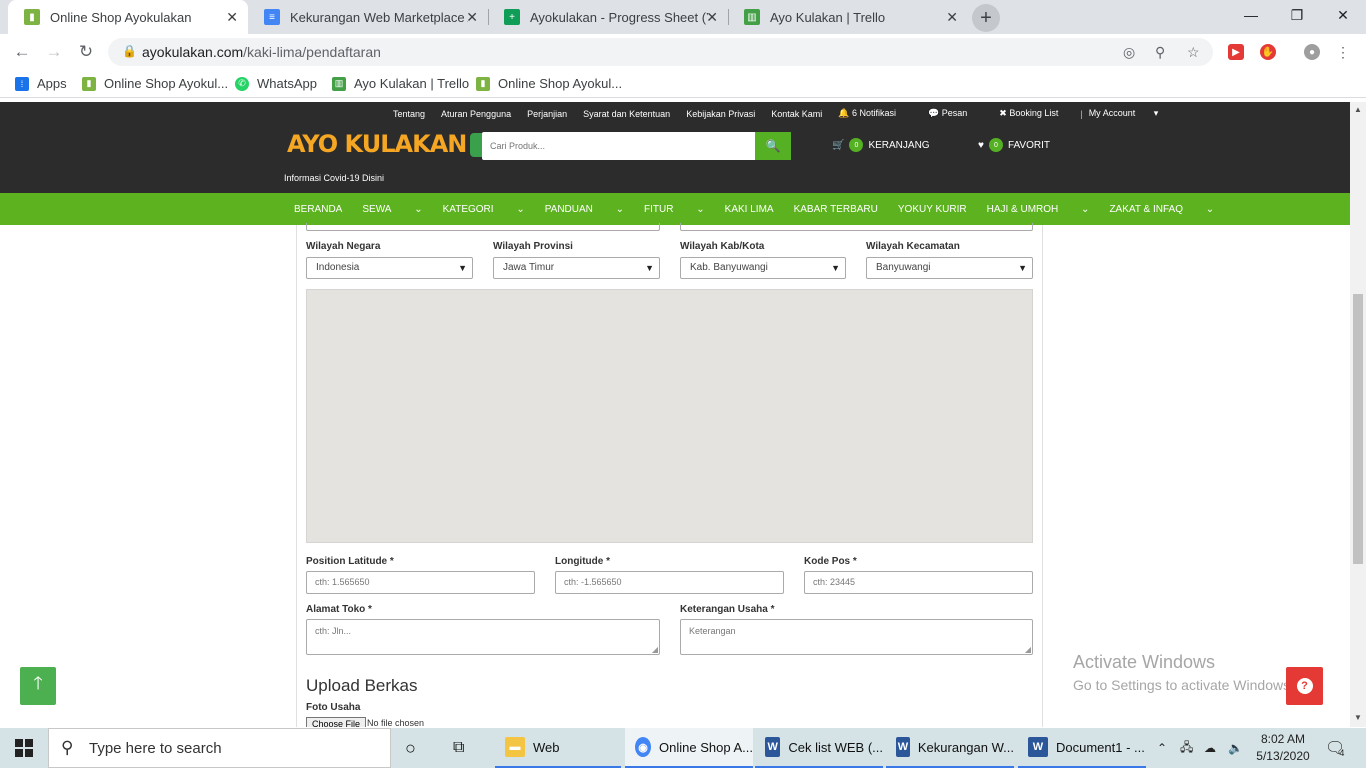 The image size is (1366, 768). Describe the element at coordinates (918, 582) in the screenshot. I see `kodepos-input: cth: 23445` at that location.